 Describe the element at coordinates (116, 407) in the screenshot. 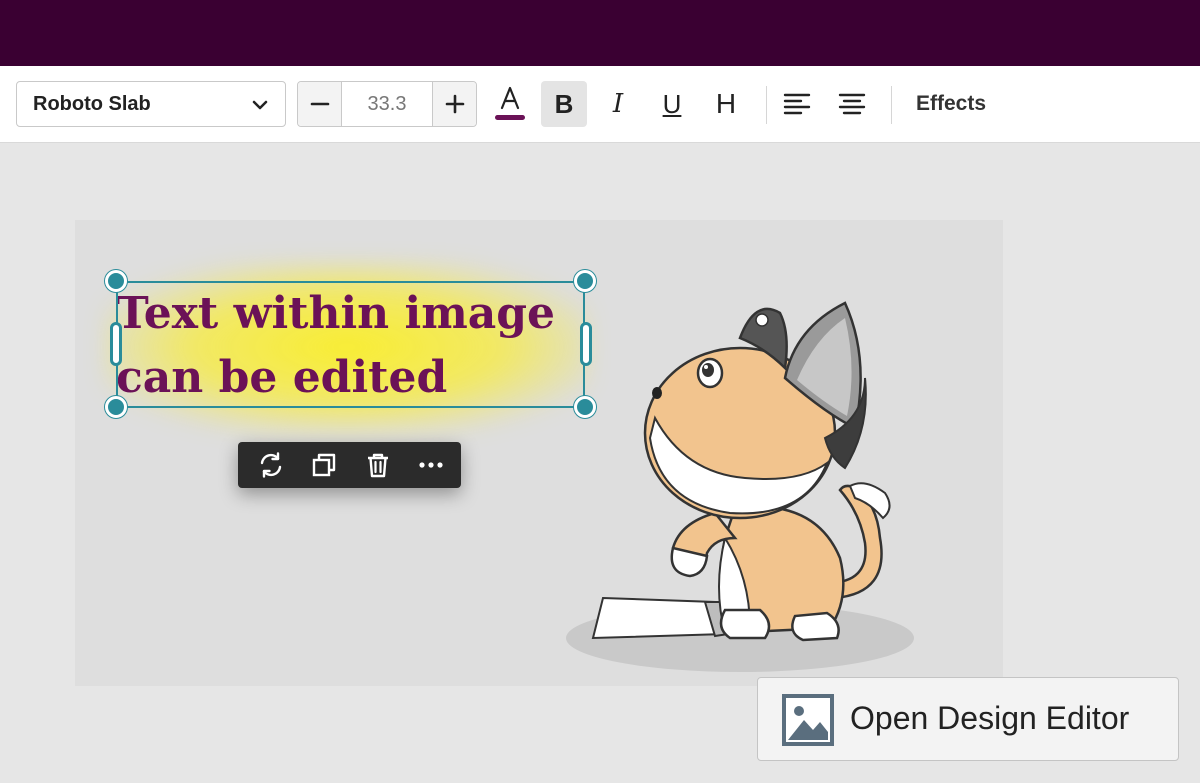

I see `resize-handle-bottom-left` at that location.